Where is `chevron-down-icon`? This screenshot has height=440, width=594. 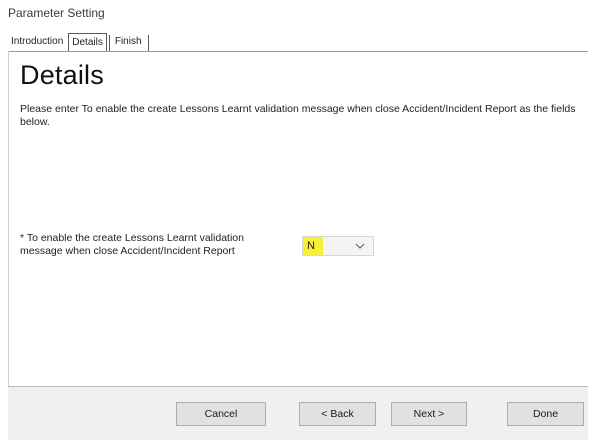
chevron-down-icon is located at coordinates (360, 246).